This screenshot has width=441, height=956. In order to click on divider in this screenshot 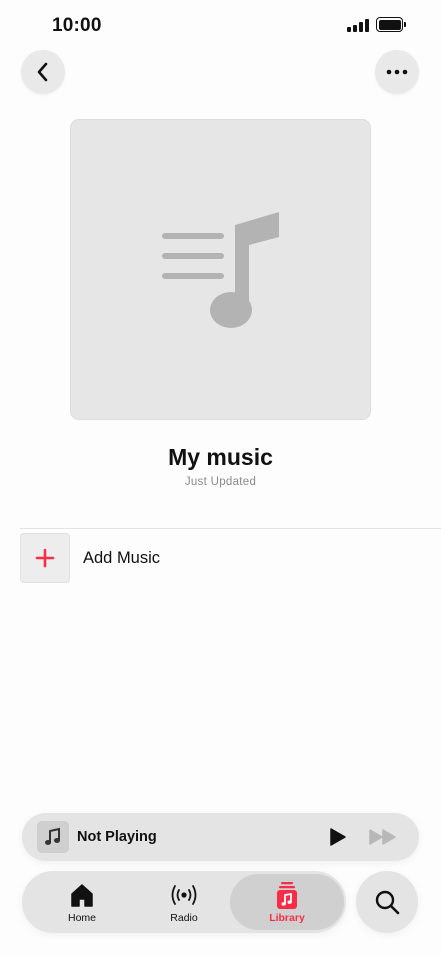, I will do `click(230, 528)`.